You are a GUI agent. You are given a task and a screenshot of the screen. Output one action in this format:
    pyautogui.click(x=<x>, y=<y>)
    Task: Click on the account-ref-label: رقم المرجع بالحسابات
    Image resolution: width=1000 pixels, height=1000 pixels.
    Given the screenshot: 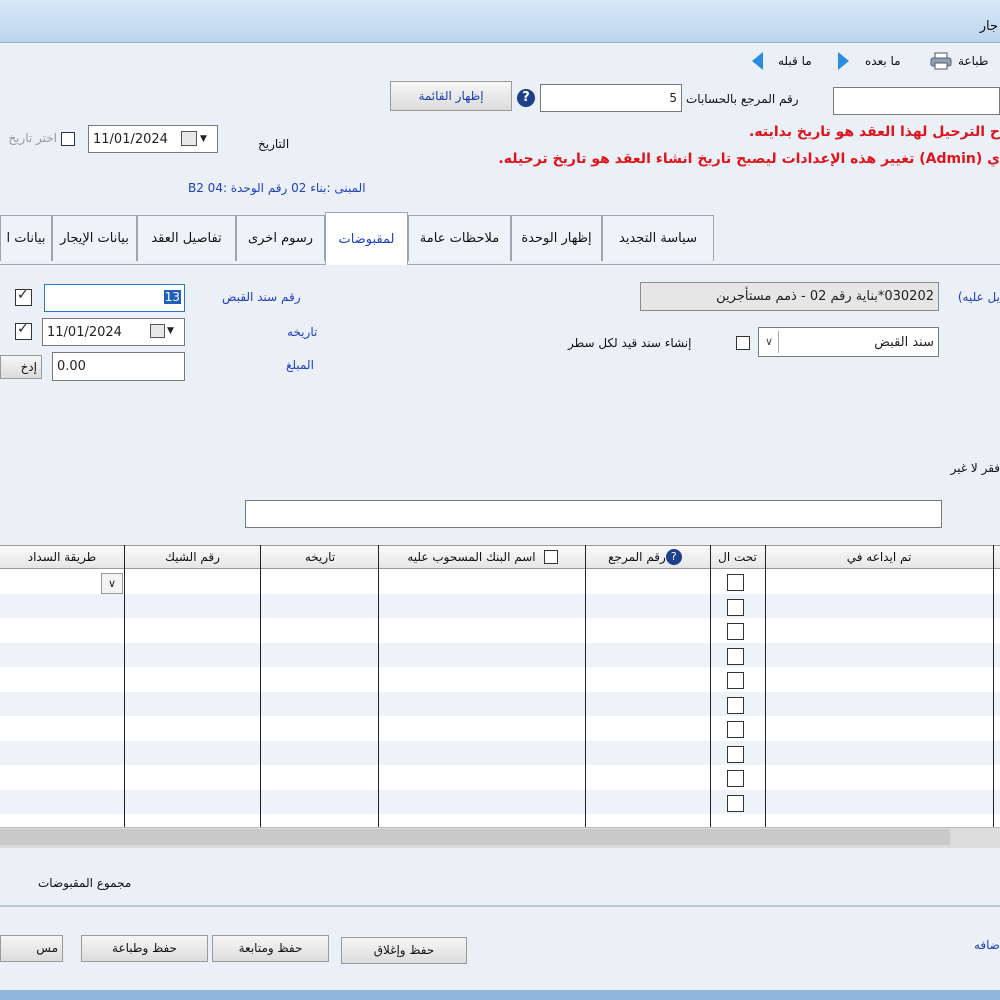 What is the action you would take?
    pyautogui.click(x=742, y=99)
    